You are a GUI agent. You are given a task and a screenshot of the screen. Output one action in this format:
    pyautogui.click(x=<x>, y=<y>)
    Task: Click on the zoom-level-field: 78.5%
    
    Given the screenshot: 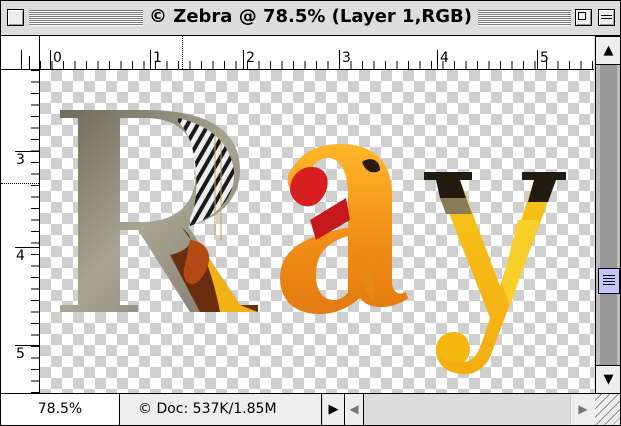 What is the action you would take?
    pyautogui.click(x=60, y=409)
    